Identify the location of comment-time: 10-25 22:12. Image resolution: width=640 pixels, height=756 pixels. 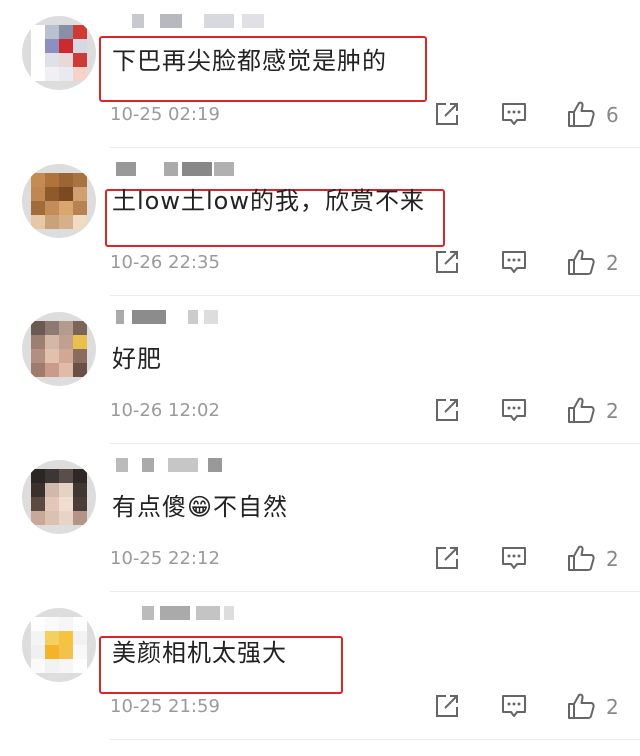
(165, 558).